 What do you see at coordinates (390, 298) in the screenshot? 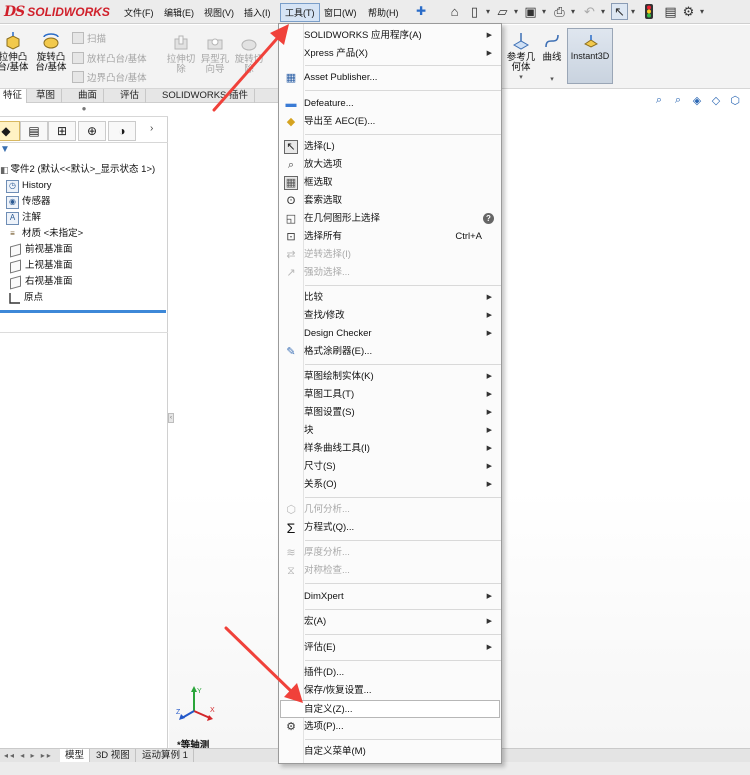
I see `menu-item-compare: 比较 ▶` at bounding box center [390, 298].